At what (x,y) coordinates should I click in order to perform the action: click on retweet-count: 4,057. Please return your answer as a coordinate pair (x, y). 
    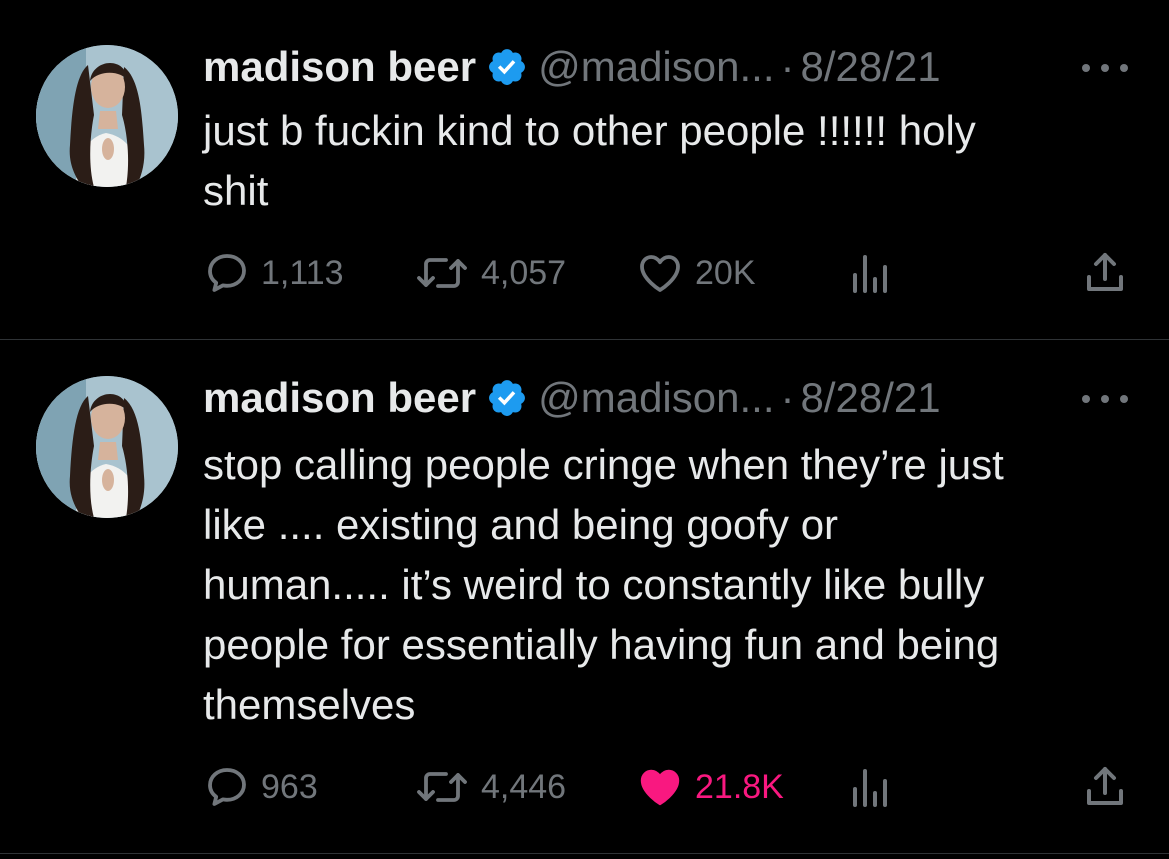
    Looking at the image, I should click on (524, 272).